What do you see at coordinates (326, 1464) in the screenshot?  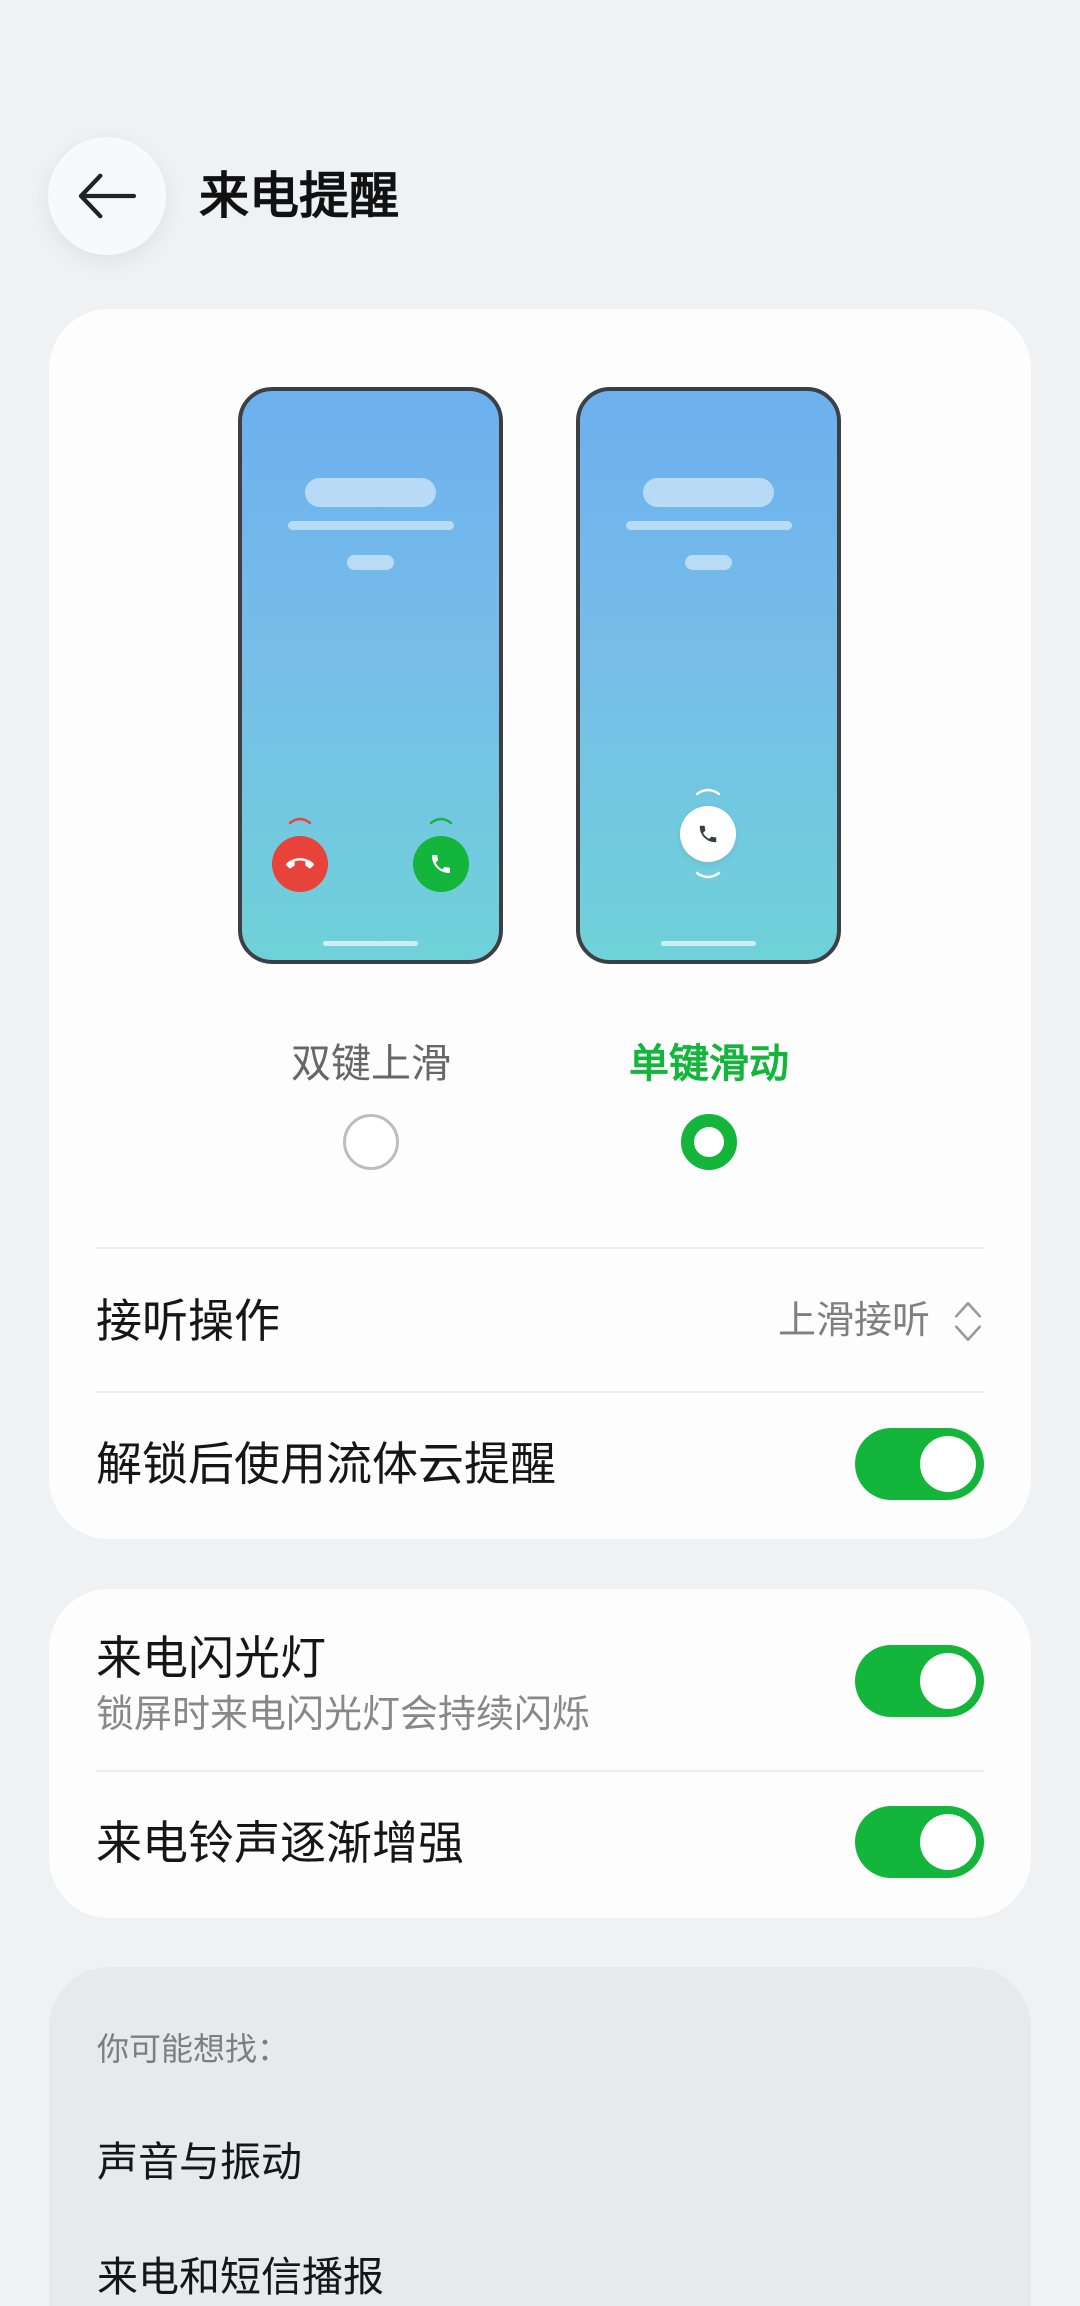 I see `fluid-cloud-label: 解锁后使用流体云提醒` at bounding box center [326, 1464].